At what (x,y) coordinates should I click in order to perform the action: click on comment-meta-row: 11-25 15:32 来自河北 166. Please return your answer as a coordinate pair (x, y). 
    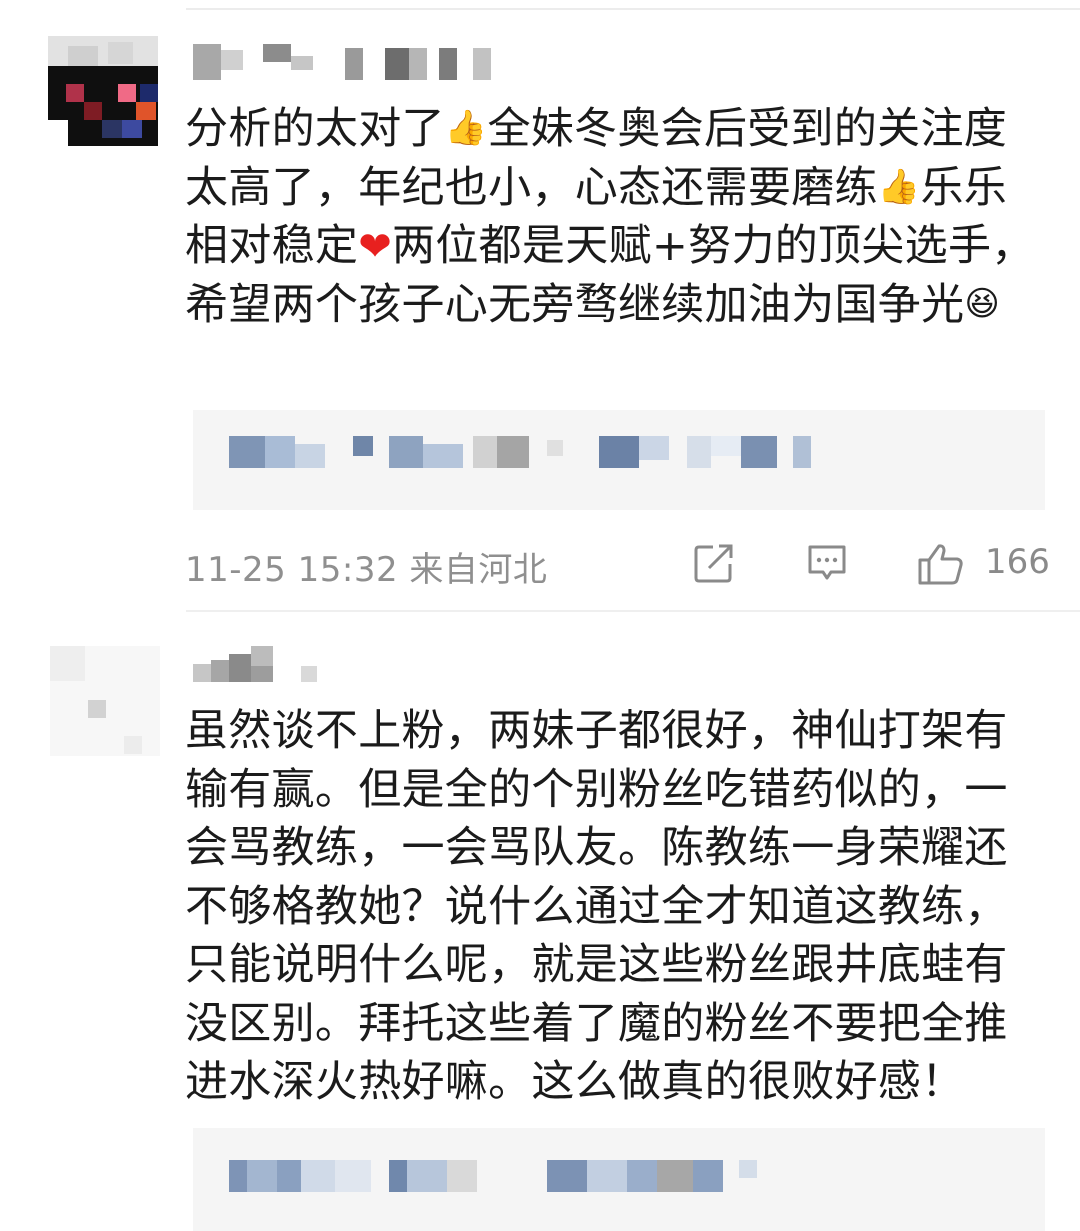
    Looking at the image, I should click on (617, 564).